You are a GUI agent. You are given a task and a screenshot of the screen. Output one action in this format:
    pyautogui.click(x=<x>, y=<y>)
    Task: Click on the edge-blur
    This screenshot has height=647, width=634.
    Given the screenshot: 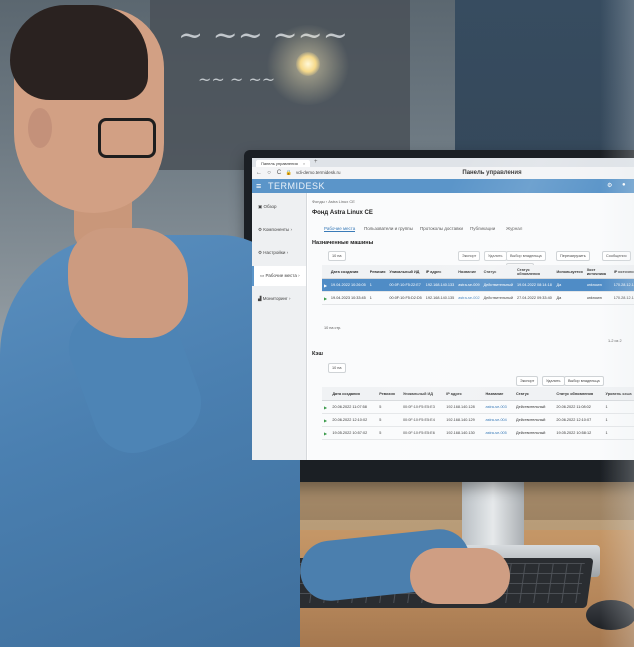 What is the action you would take?
    pyautogui.click(x=617, y=323)
    